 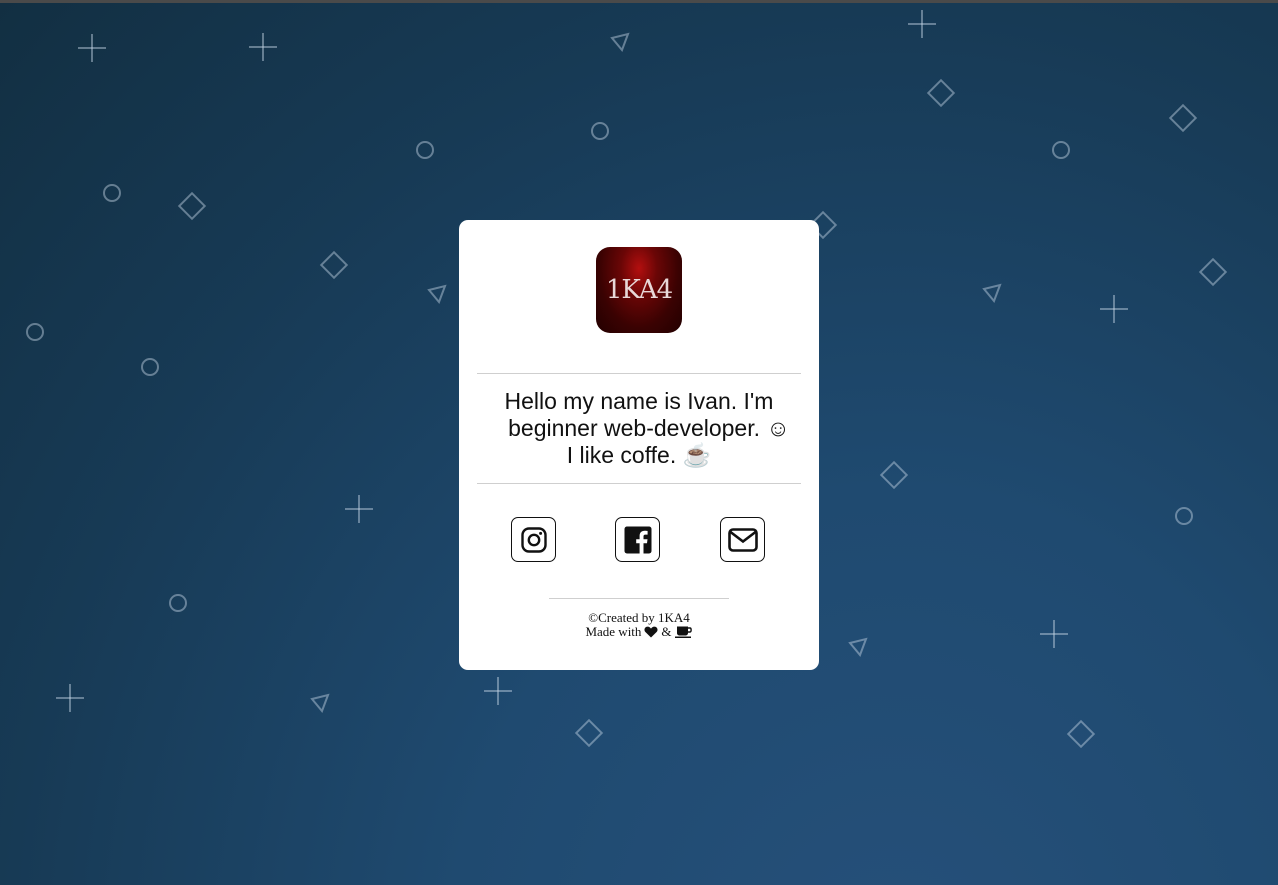 I want to click on instagram-icon, so click(x=533, y=539).